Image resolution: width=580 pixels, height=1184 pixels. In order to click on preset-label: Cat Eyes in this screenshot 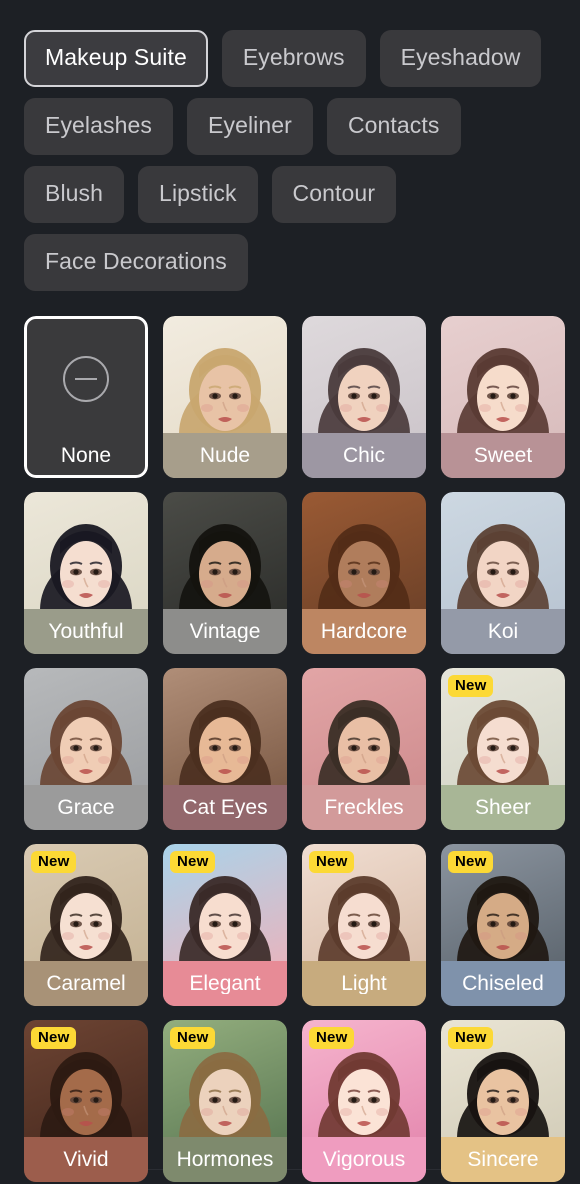, I will do `click(225, 807)`.